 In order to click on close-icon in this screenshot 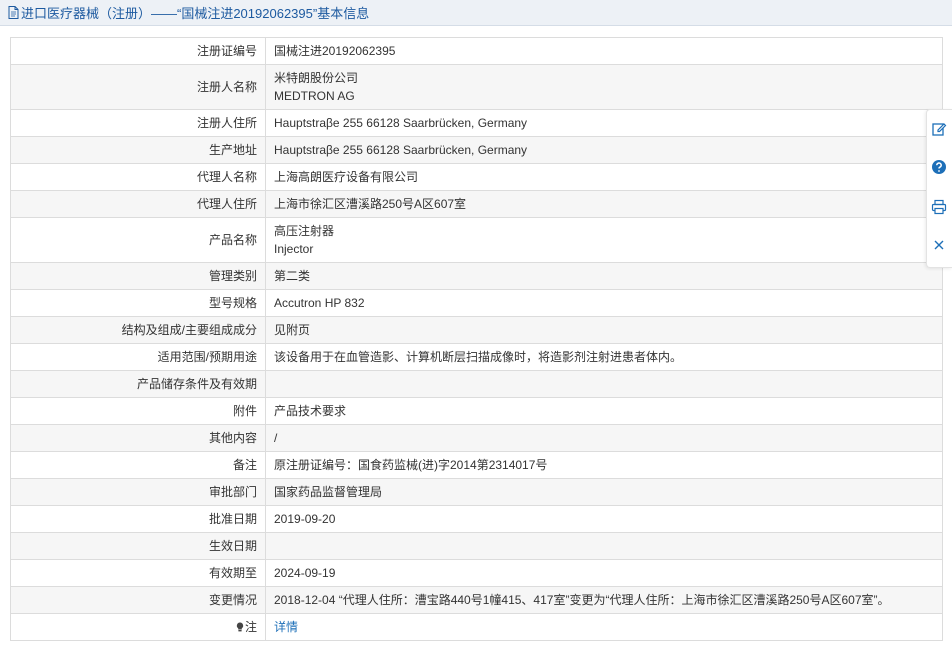, I will do `click(939, 245)`.